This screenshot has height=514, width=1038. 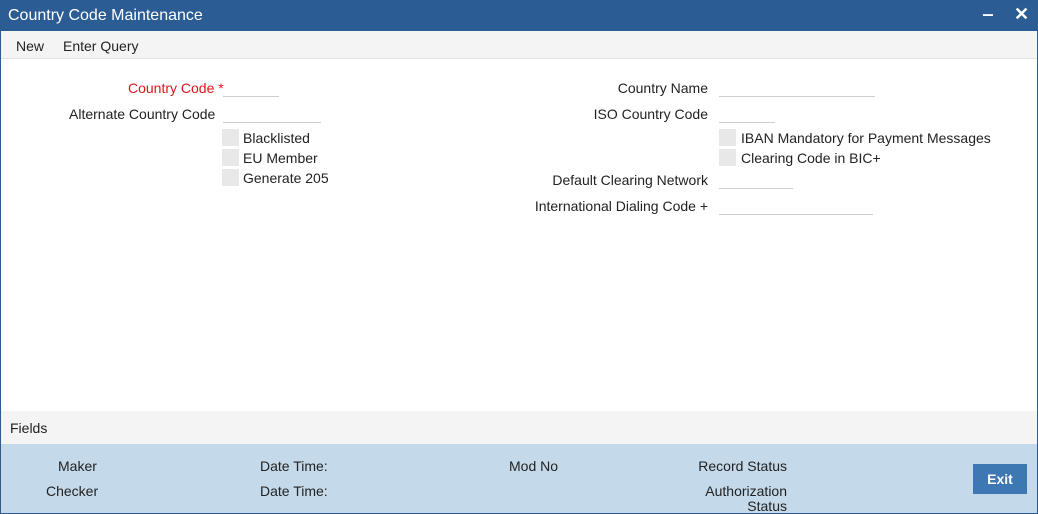 What do you see at coordinates (294, 466) in the screenshot?
I see `maker-date-time-label: Date Time:` at bounding box center [294, 466].